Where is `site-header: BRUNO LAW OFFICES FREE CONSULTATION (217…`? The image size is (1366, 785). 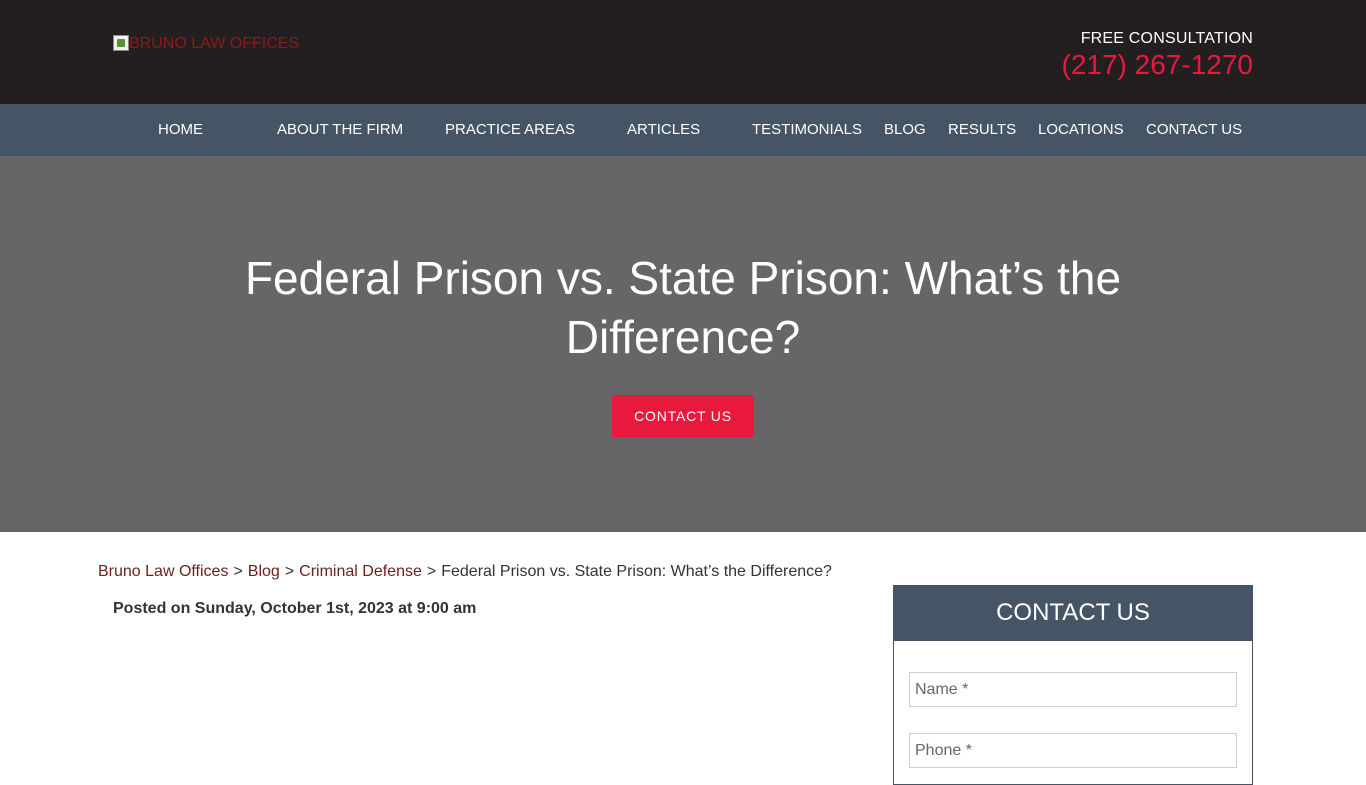
site-header: BRUNO LAW OFFICES FREE CONSULTATION (217… is located at coordinates (683, 52).